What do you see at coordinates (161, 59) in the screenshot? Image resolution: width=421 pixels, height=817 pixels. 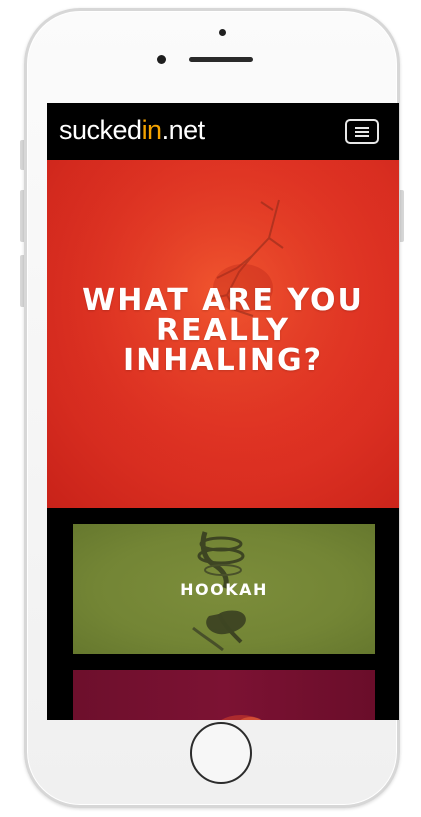 I see `proximity-sensor-icon` at bounding box center [161, 59].